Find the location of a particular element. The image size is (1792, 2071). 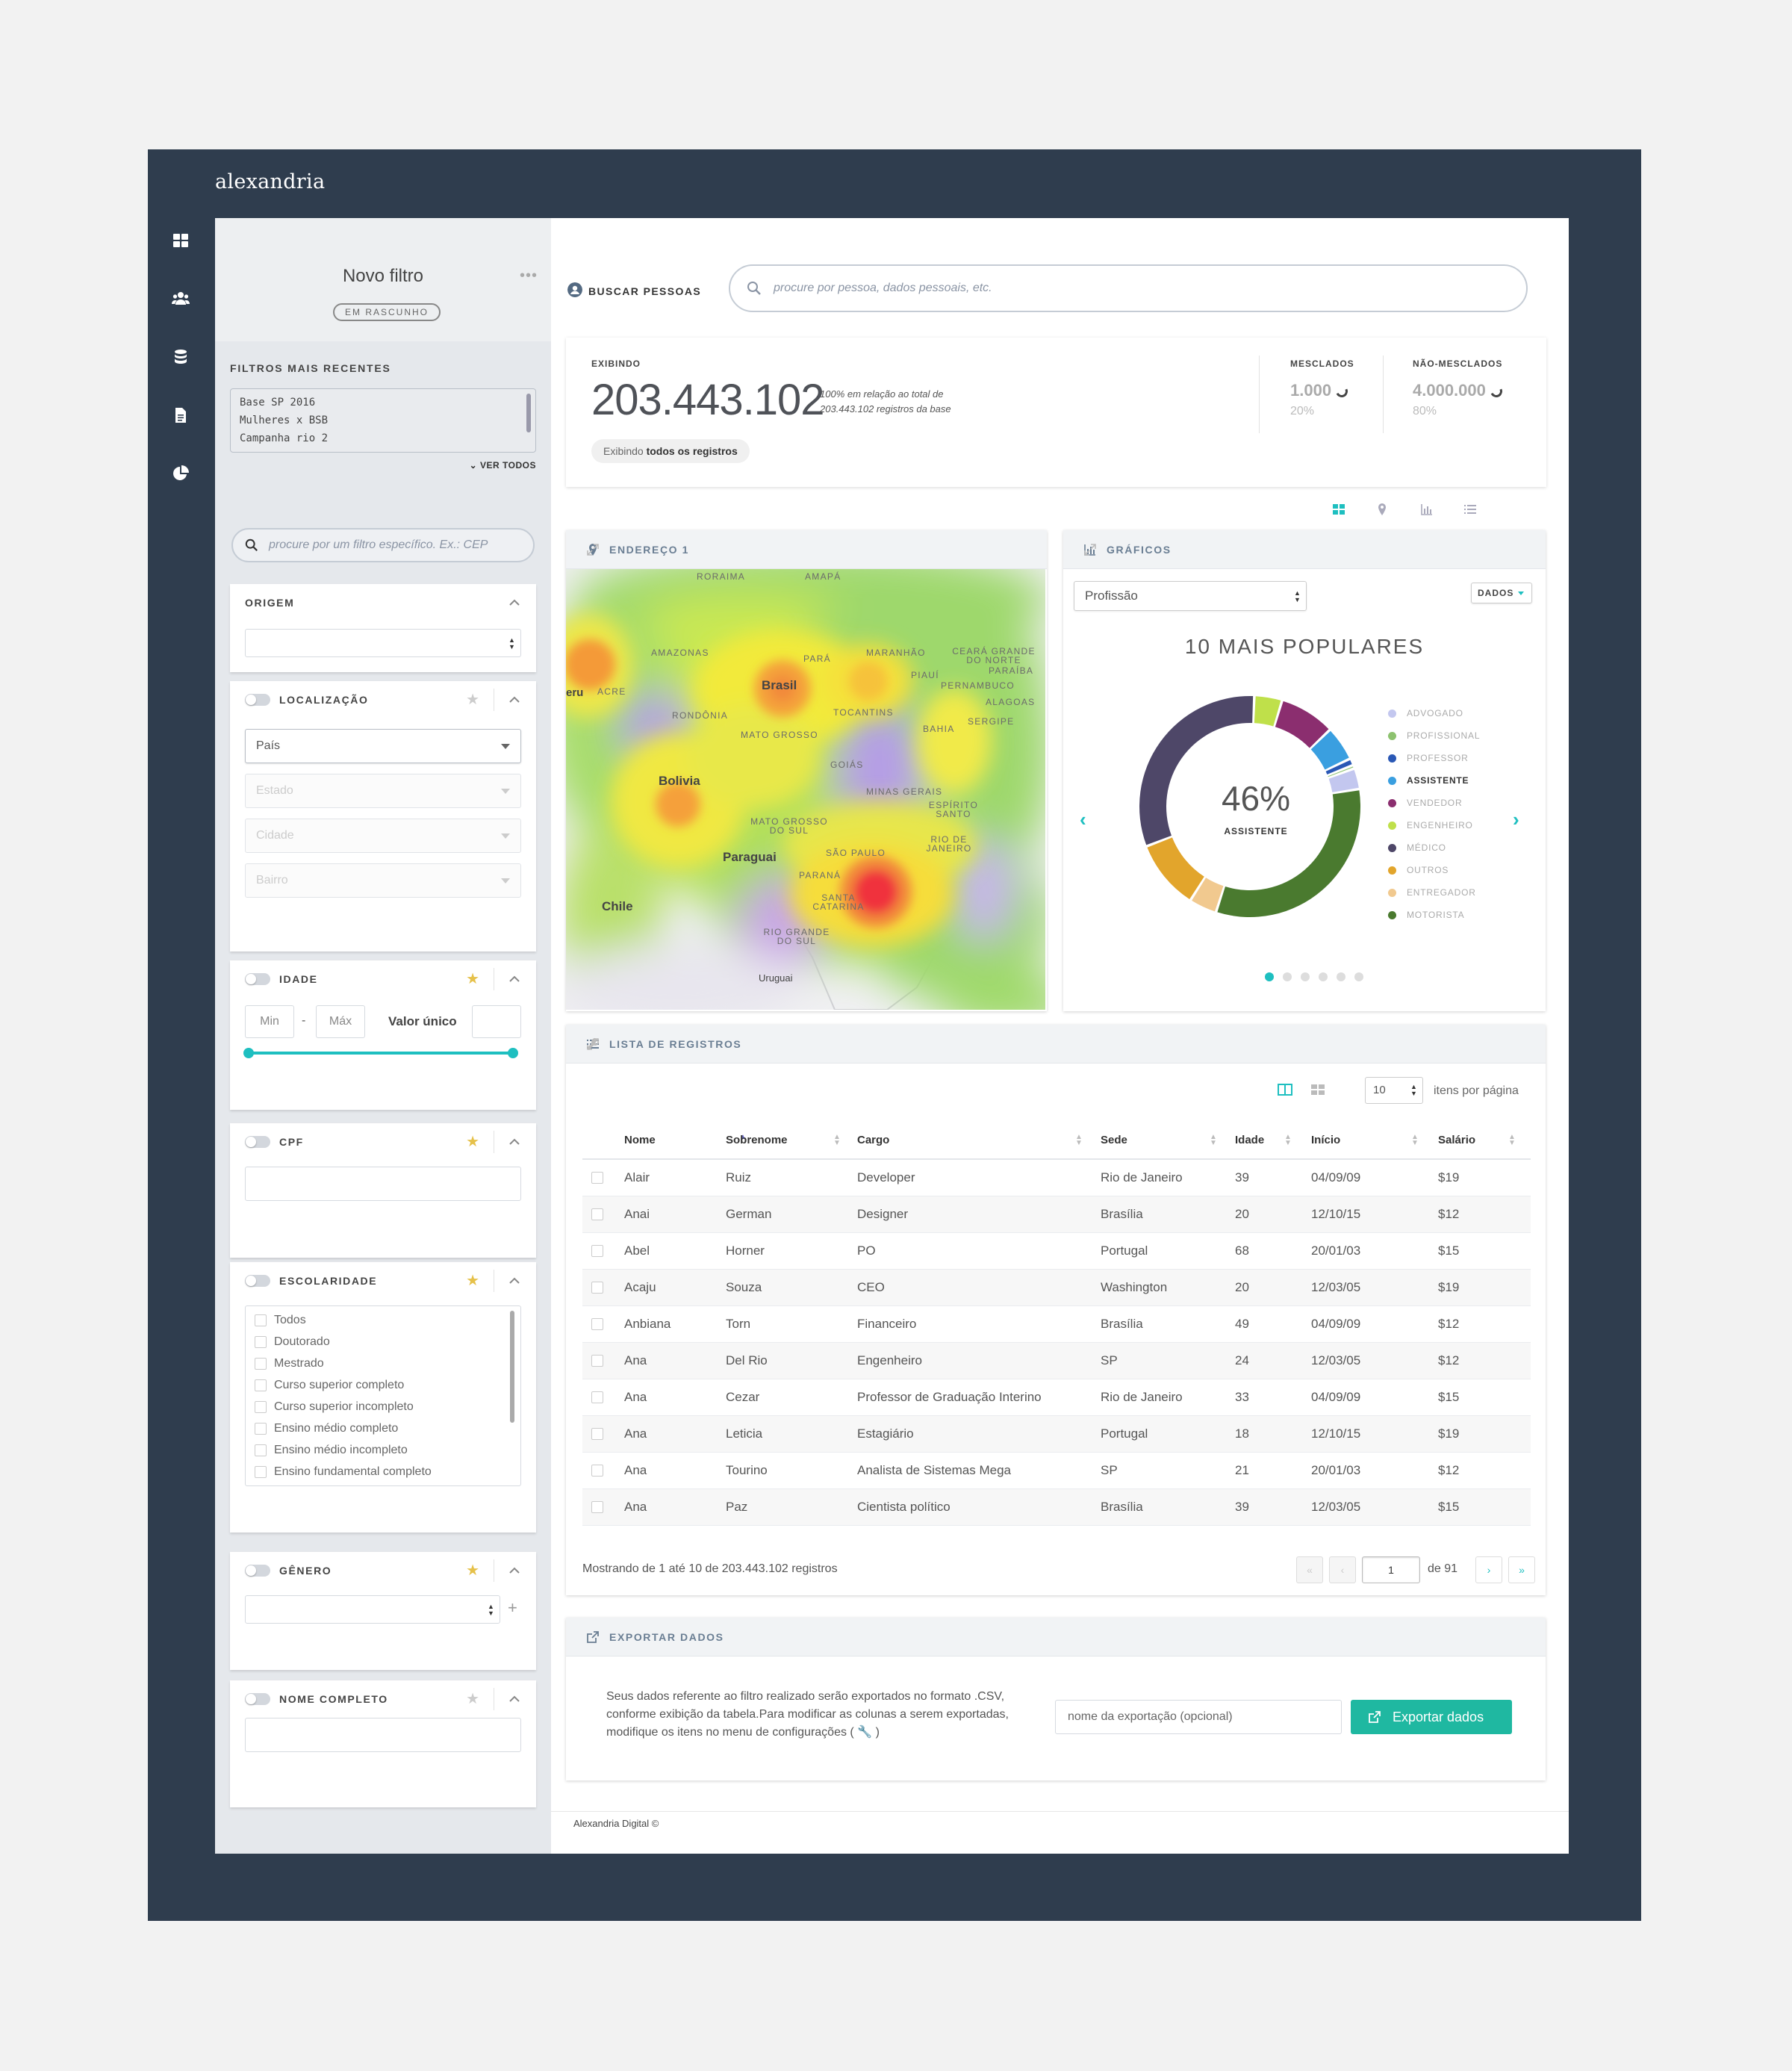

table-row: Abel Horner PO Portugal 68 20/01/03 $15 is located at coordinates (1056, 1251).